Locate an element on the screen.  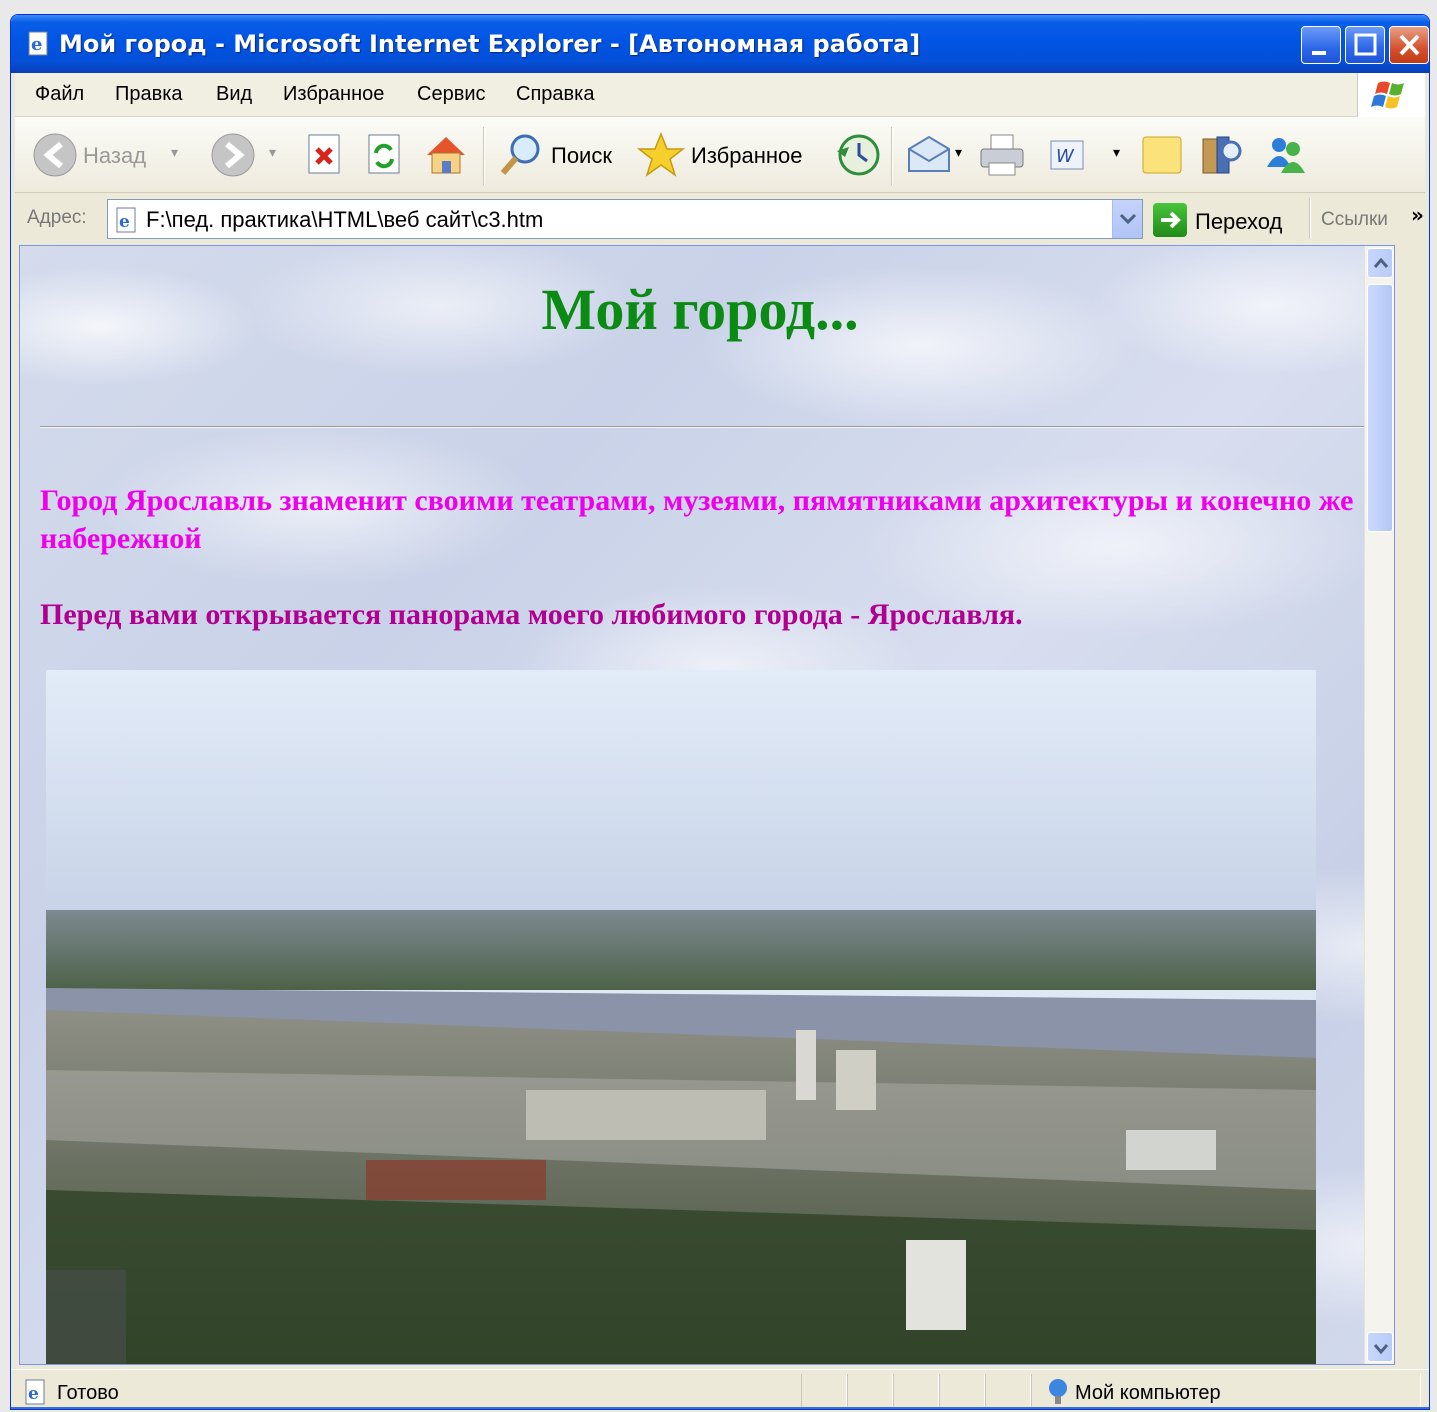
search-magnifier-icon is located at coordinates (520, 154).